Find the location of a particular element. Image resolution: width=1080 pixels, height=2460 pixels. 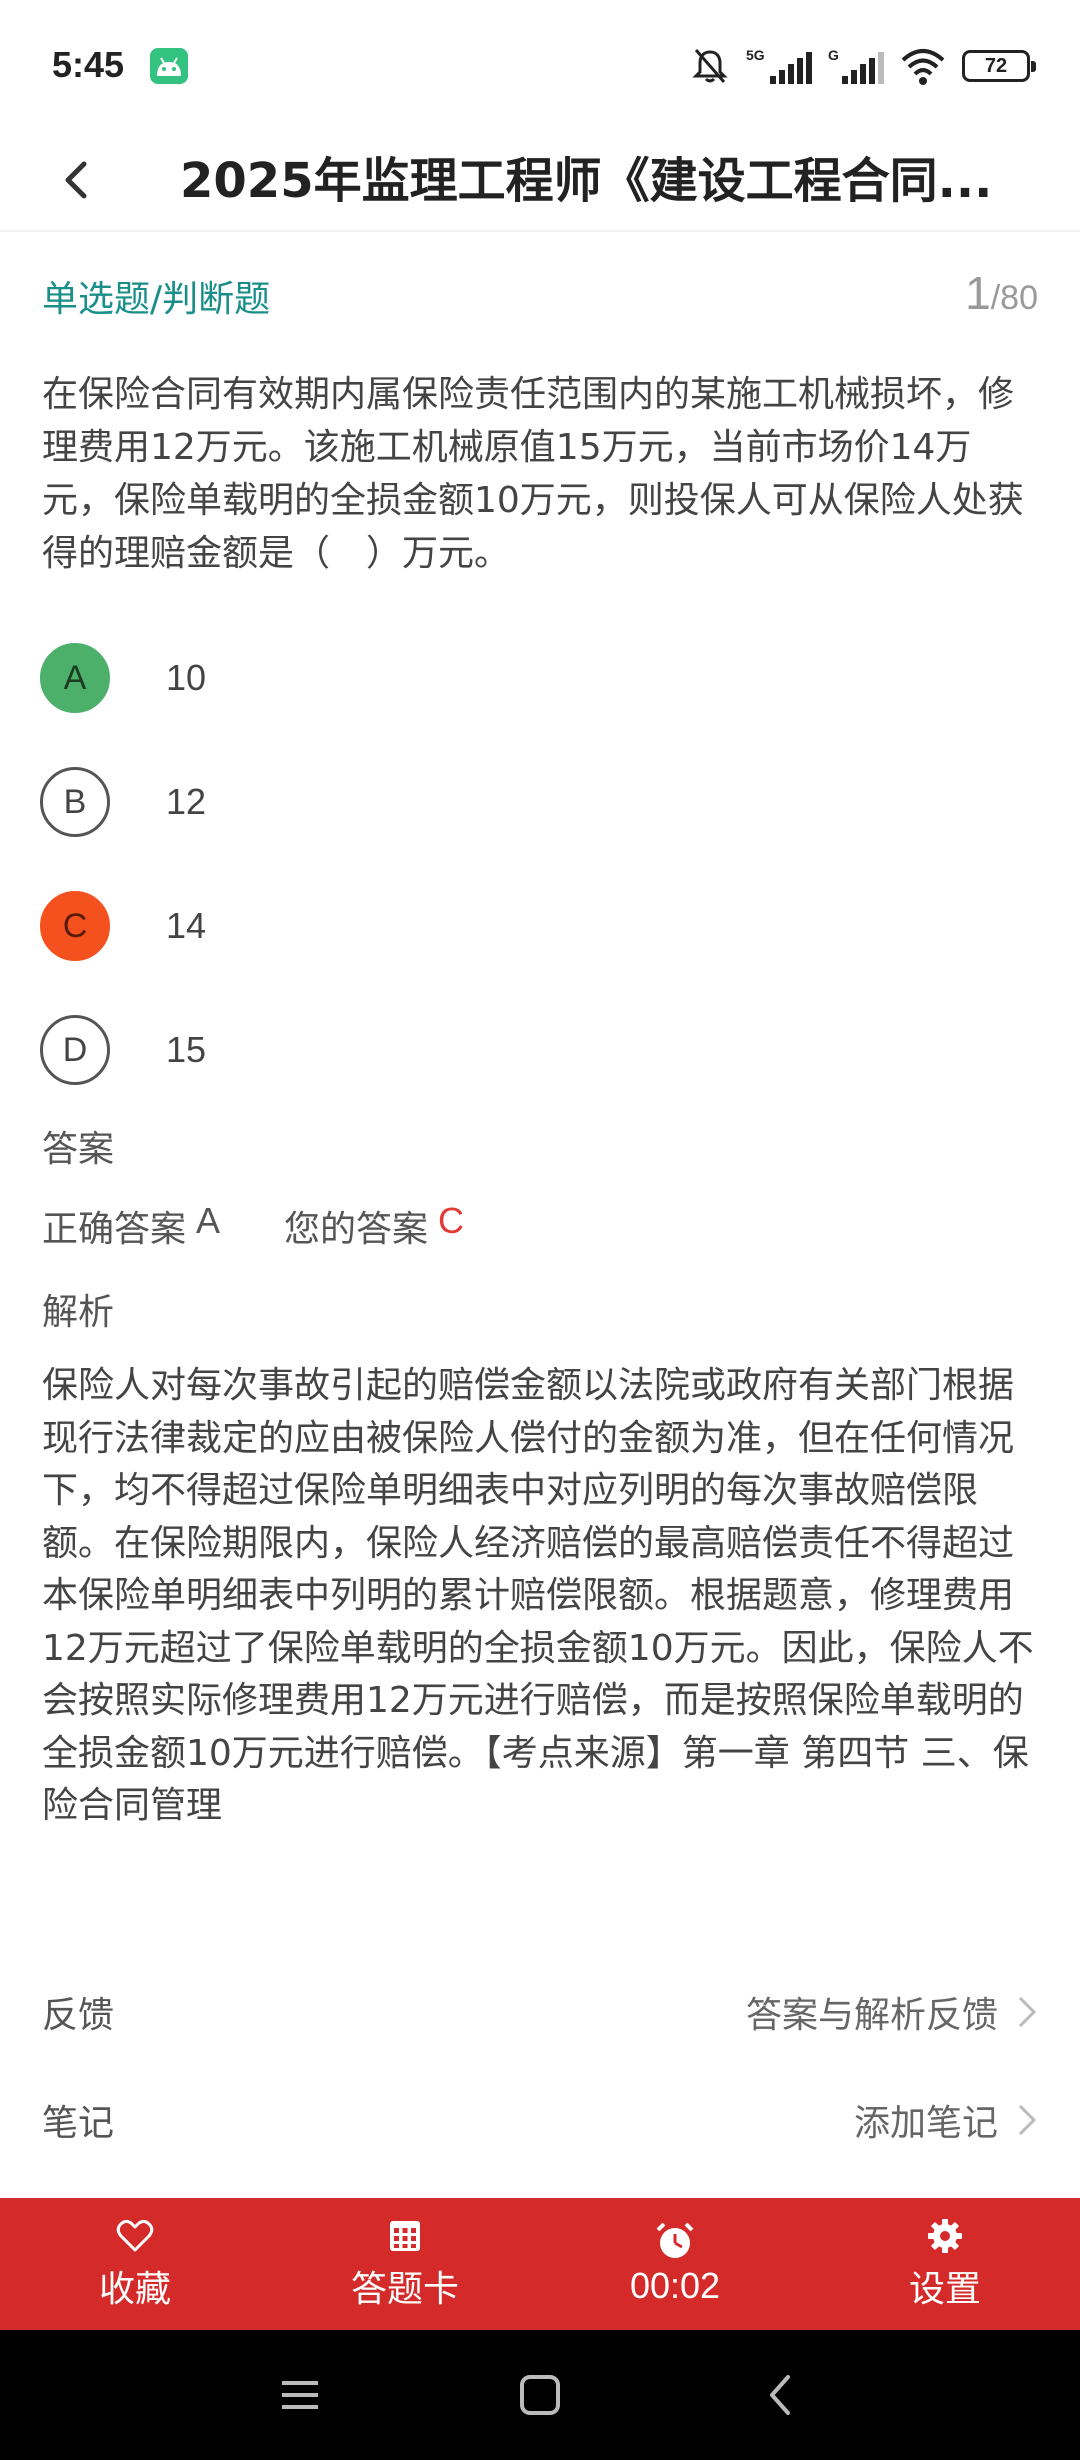

status-icons: 5G G 72 is located at coordinates (863, 66).